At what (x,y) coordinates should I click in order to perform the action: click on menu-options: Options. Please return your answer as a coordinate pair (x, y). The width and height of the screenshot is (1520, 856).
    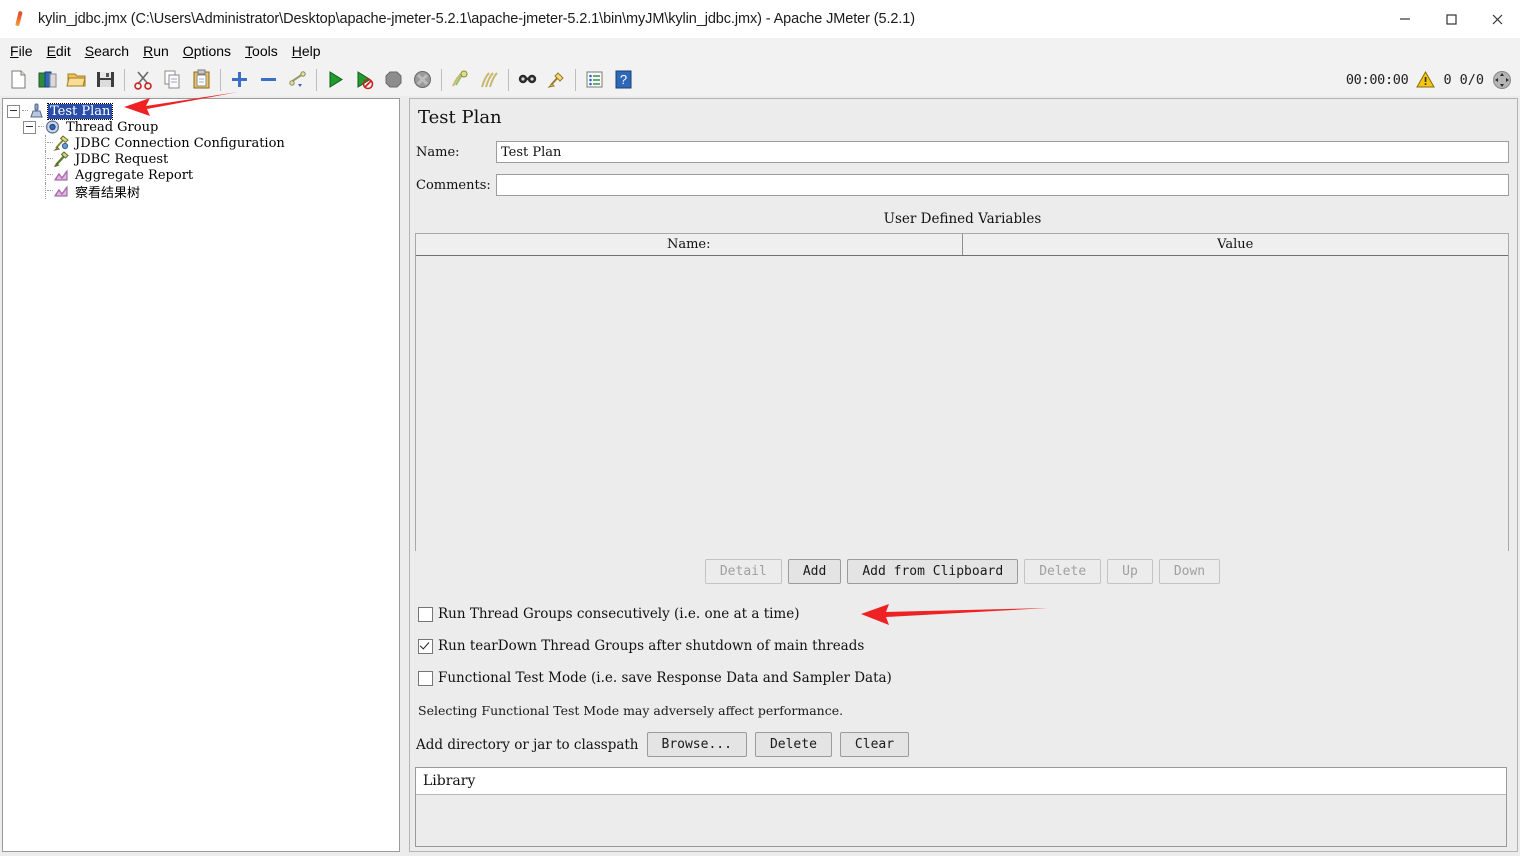
    Looking at the image, I should click on (207, 51).